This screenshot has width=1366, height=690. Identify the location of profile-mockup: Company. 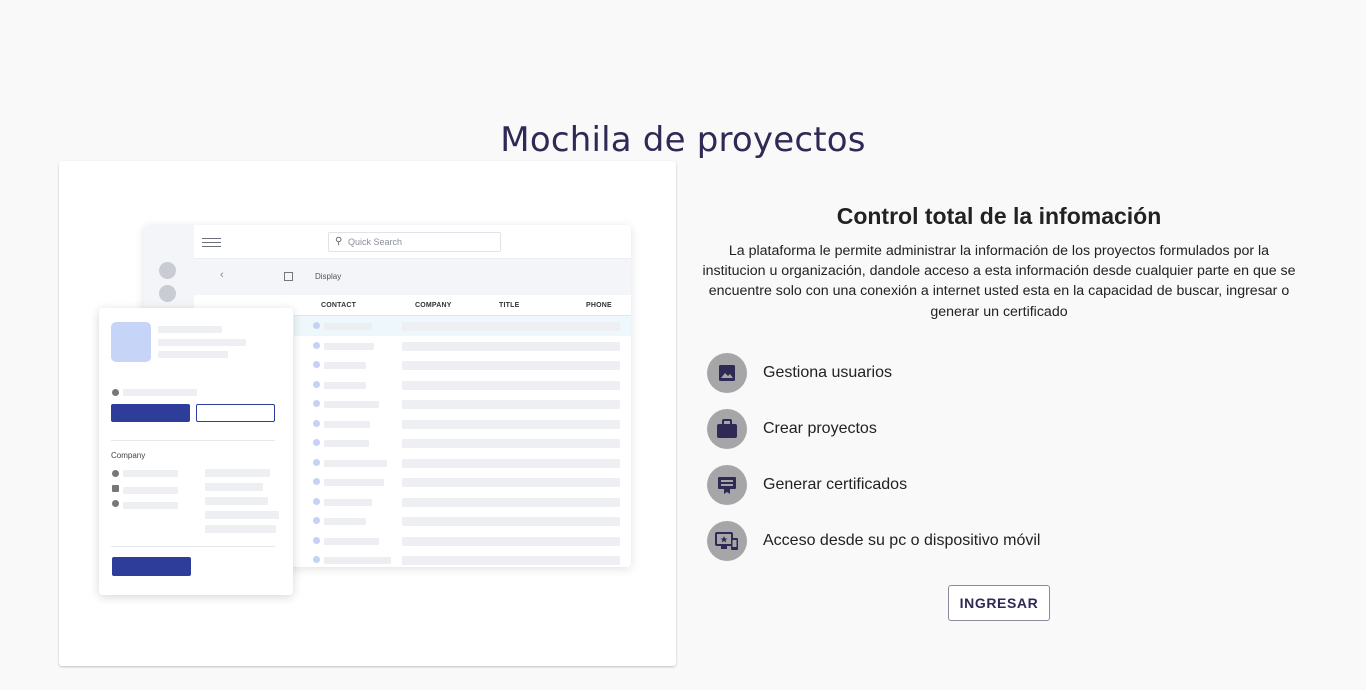
(196, 451).